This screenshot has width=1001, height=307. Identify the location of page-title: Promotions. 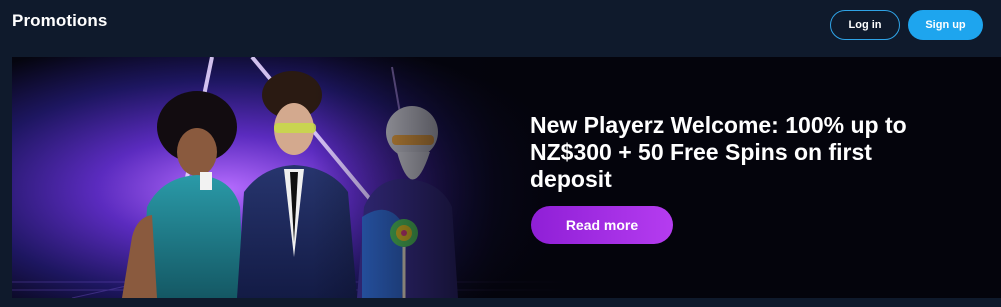
(60, 20).